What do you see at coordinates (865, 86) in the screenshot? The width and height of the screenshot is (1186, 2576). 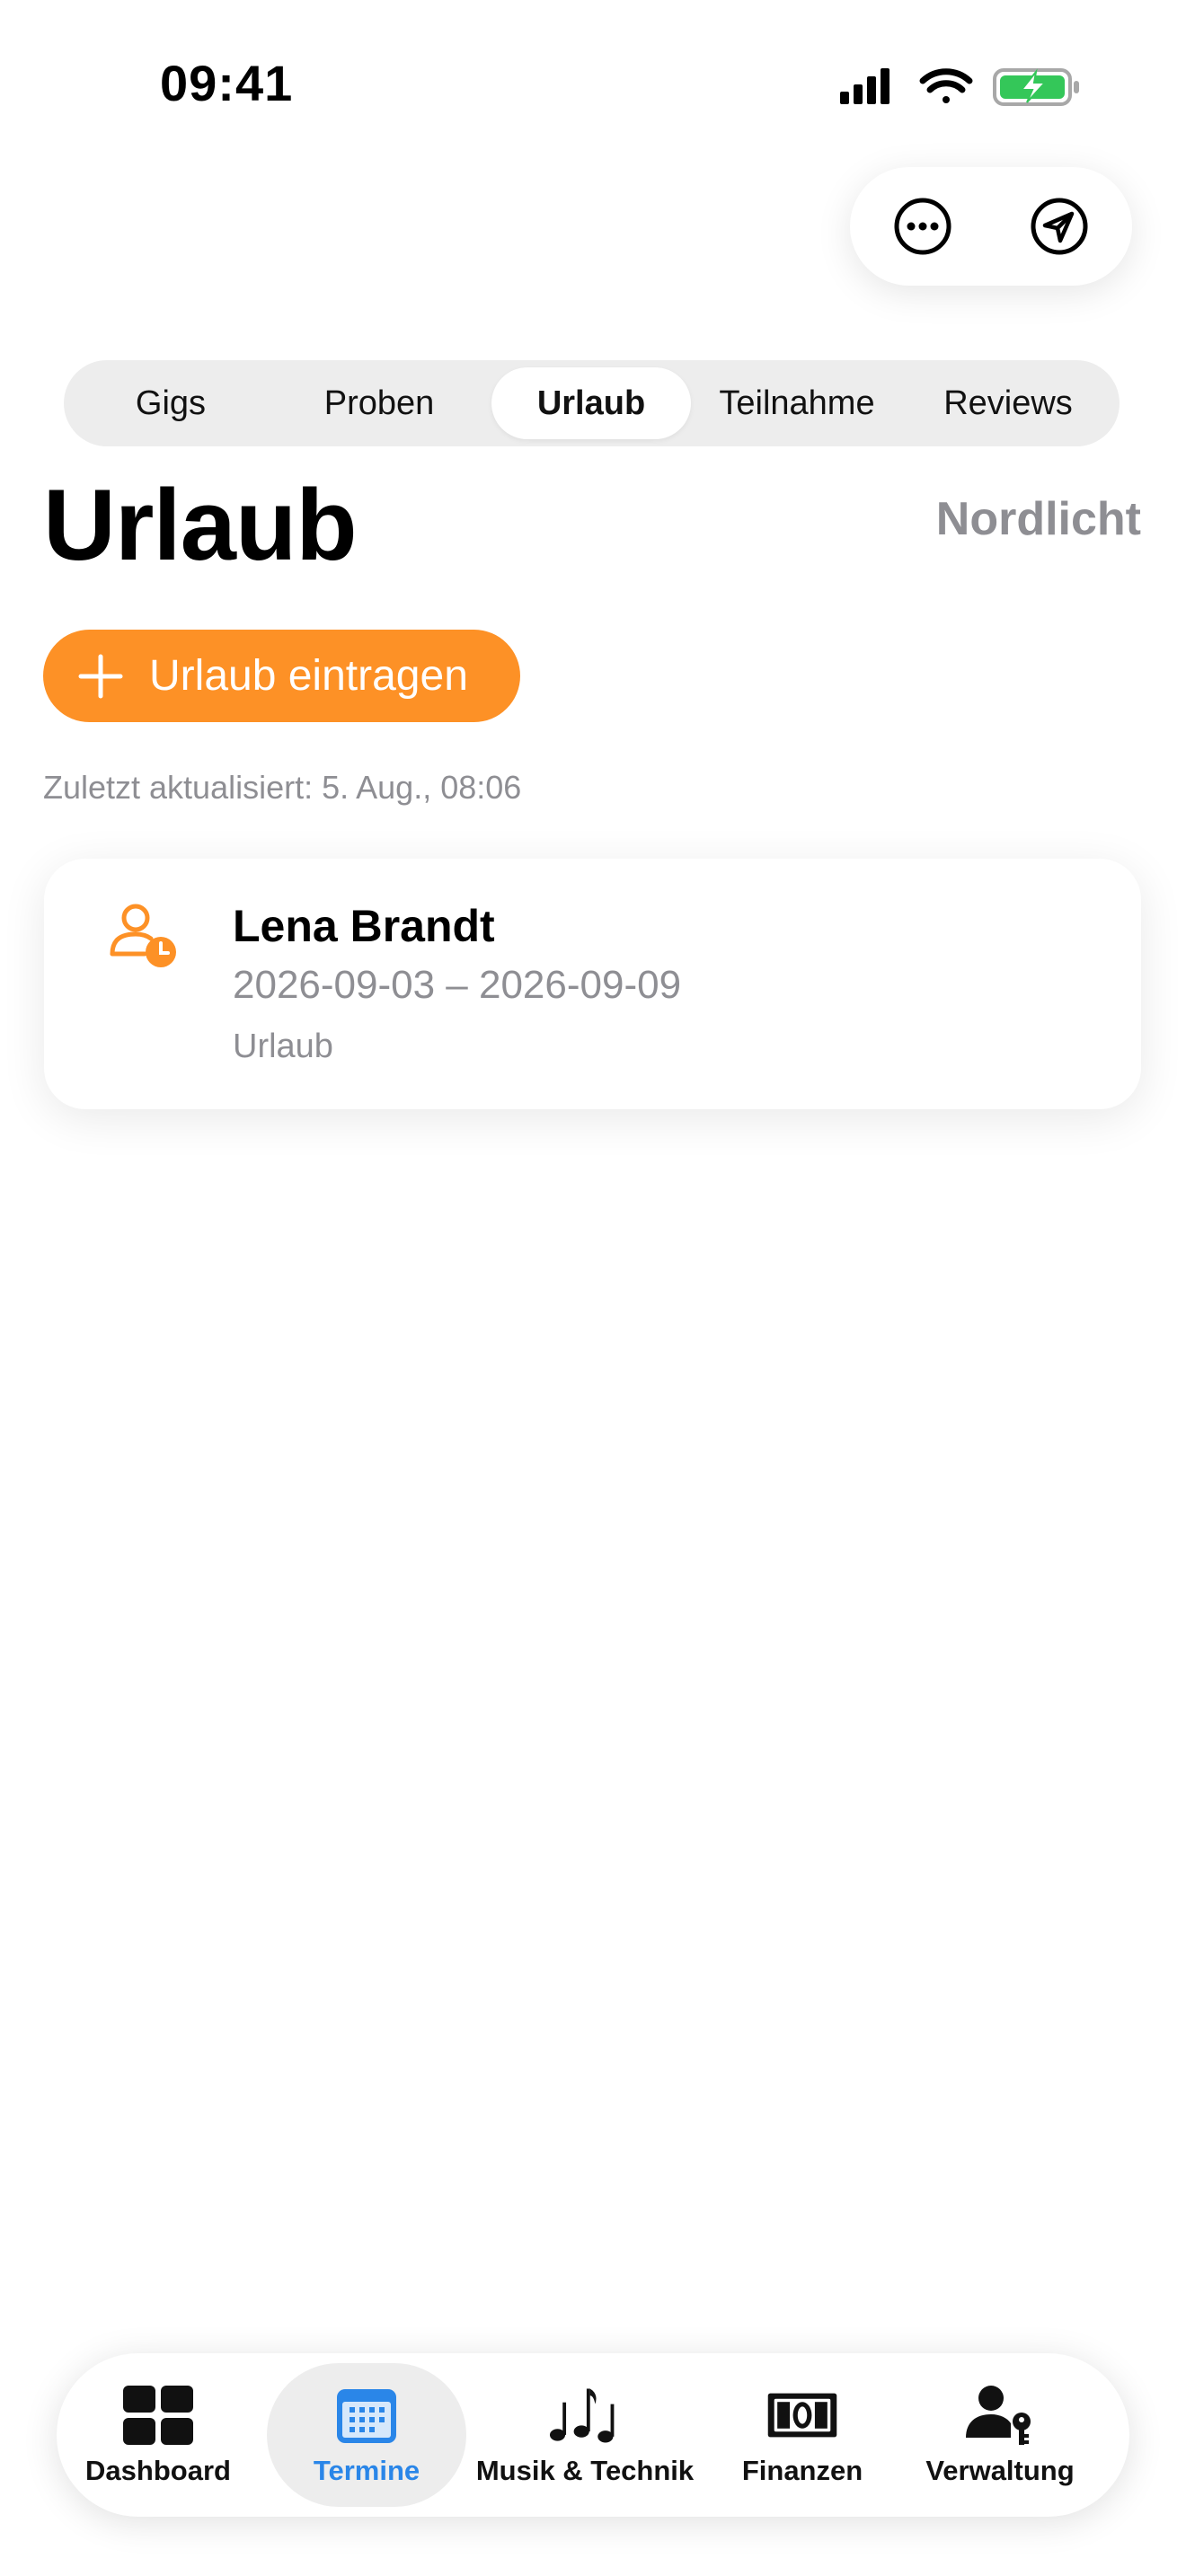 I see `signal-icon` at bounding box center [865, 86].